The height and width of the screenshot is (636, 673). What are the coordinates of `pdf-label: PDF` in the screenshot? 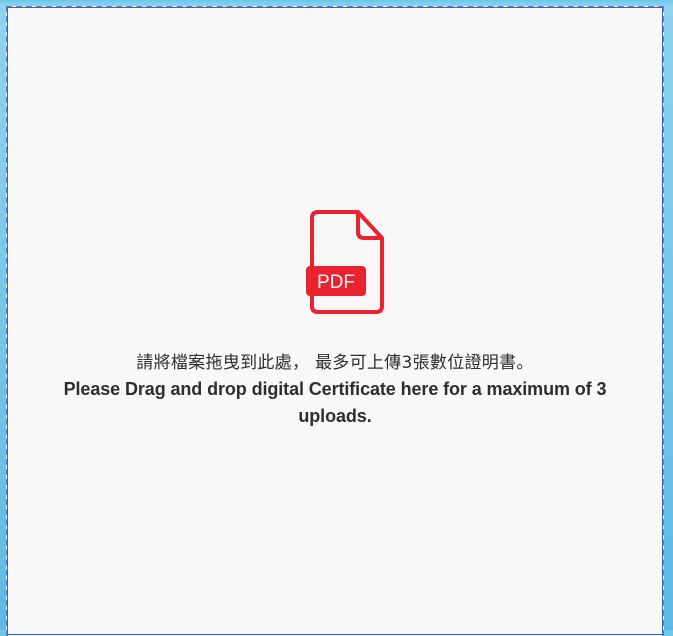 It's located at (336, 282).